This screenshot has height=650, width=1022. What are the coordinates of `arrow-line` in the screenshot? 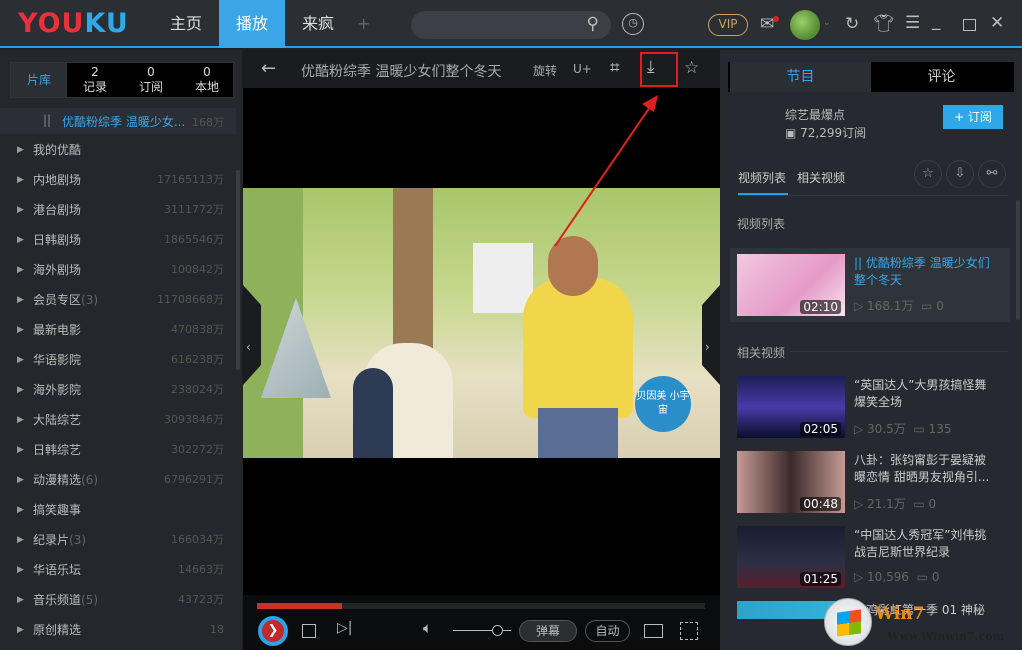 It's located at (603, 175).